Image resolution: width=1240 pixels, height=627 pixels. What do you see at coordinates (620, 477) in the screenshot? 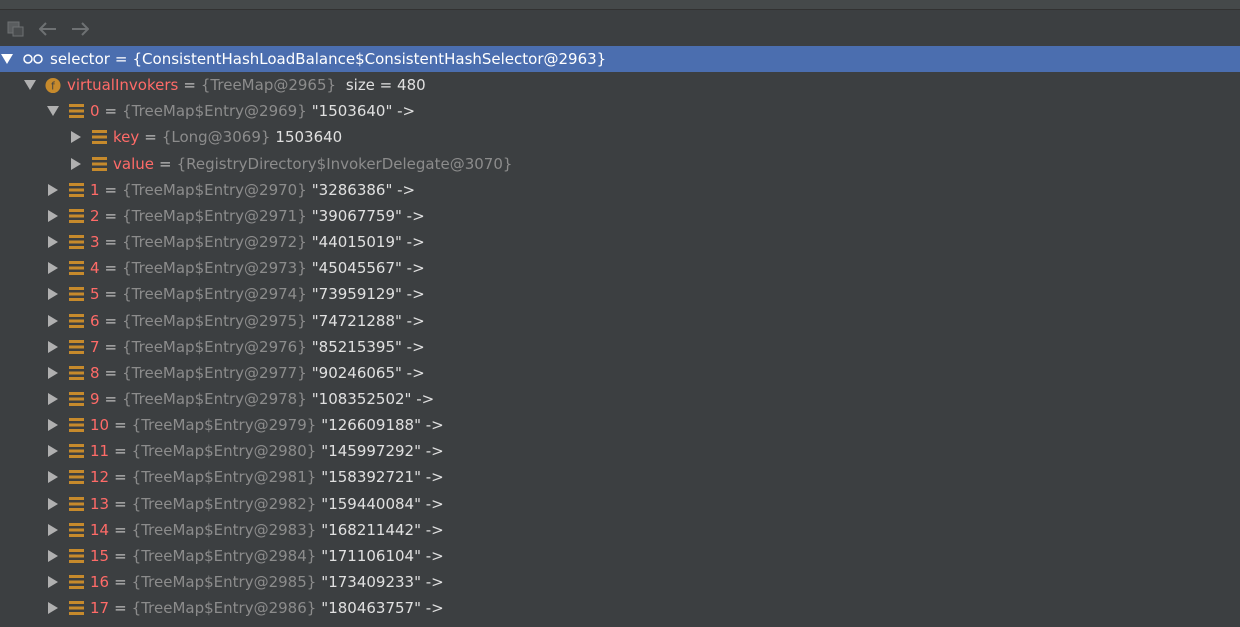
I see `tree-row-entry: 12 = {TreeMap$Entry@2981} "158392721" ->` at bounding box center [620, 477].